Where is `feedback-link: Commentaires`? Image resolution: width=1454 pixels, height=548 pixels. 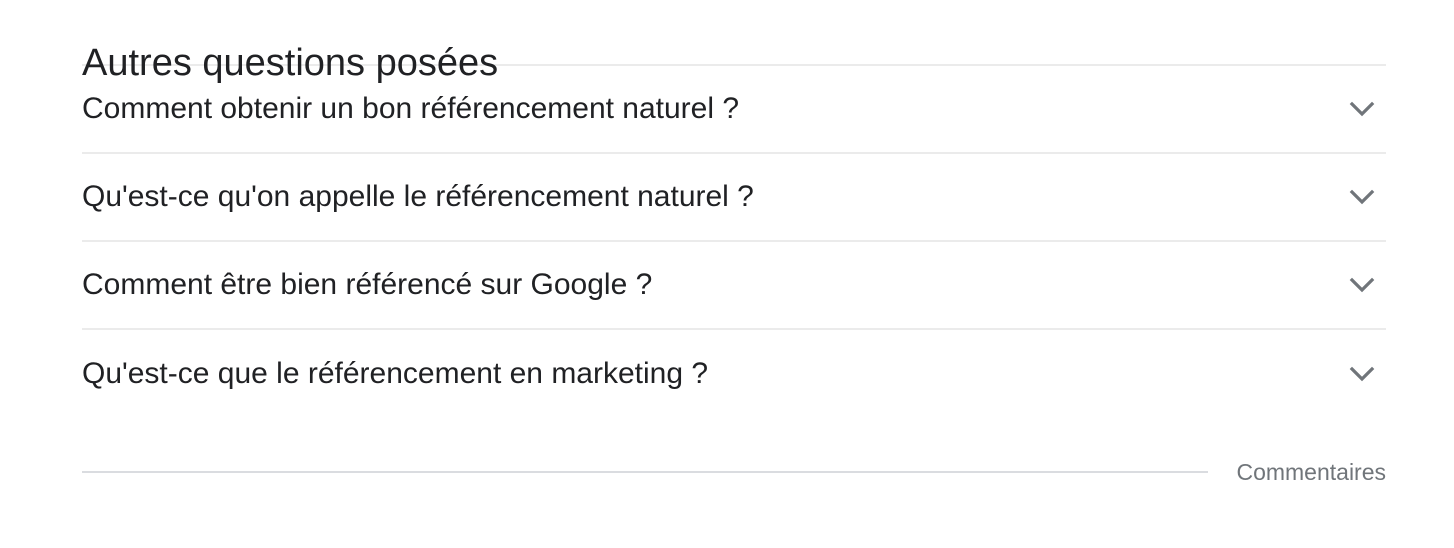
feedback-link: Commentaires is located at coordinates (1311, 472).